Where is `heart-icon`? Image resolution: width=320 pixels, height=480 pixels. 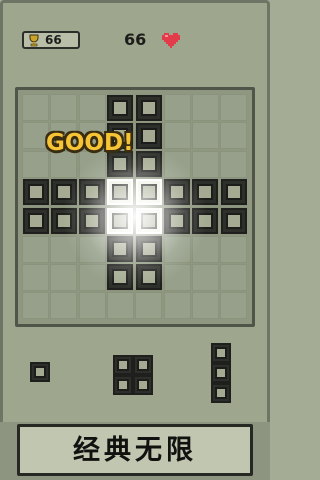
heart-icon is located at coordinates (171, 40).